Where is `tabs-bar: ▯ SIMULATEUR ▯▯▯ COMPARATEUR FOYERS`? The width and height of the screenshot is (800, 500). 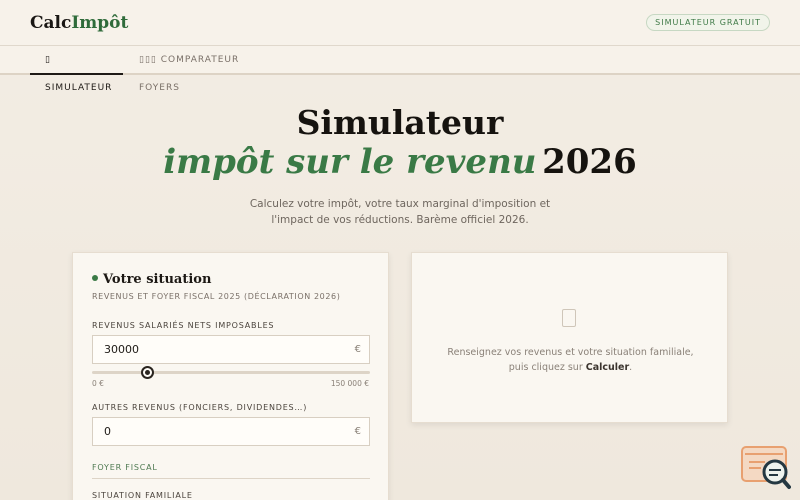
tabs-bar: ▯ SIMULATEUR ▯▯▯ COMPARATEUR FOYERS is located at coordinates (400, 69).